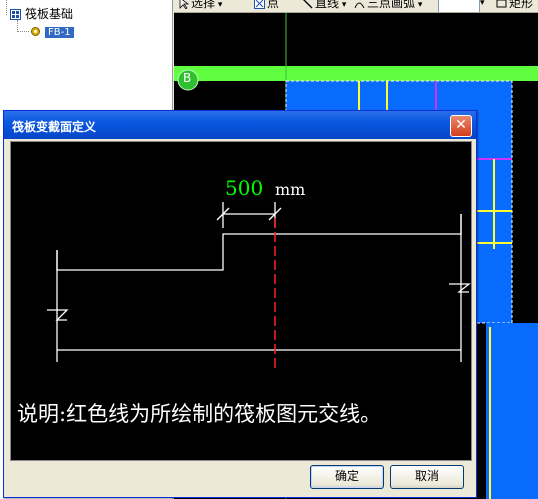 This screenshot has width=538, height=499. I want to click on arc-tool-label: 三点画弧, so click(391, 5).